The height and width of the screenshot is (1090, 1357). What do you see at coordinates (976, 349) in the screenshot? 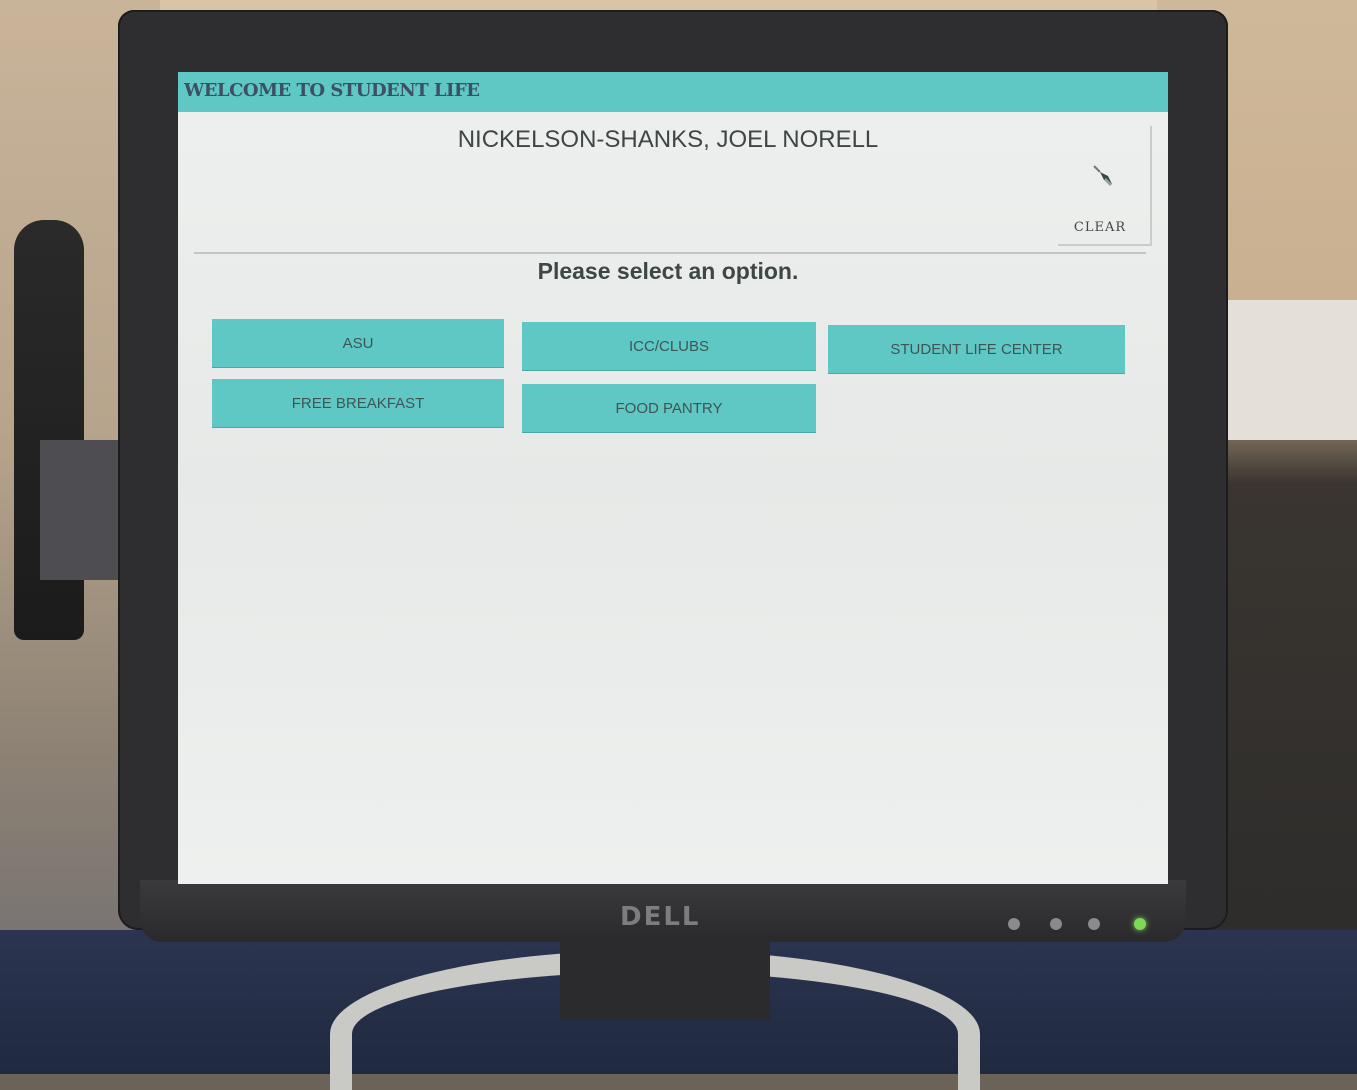
I see `option-student-life-center-button: STUDENT LIFE CENTER` at bounding box center [976, 349].